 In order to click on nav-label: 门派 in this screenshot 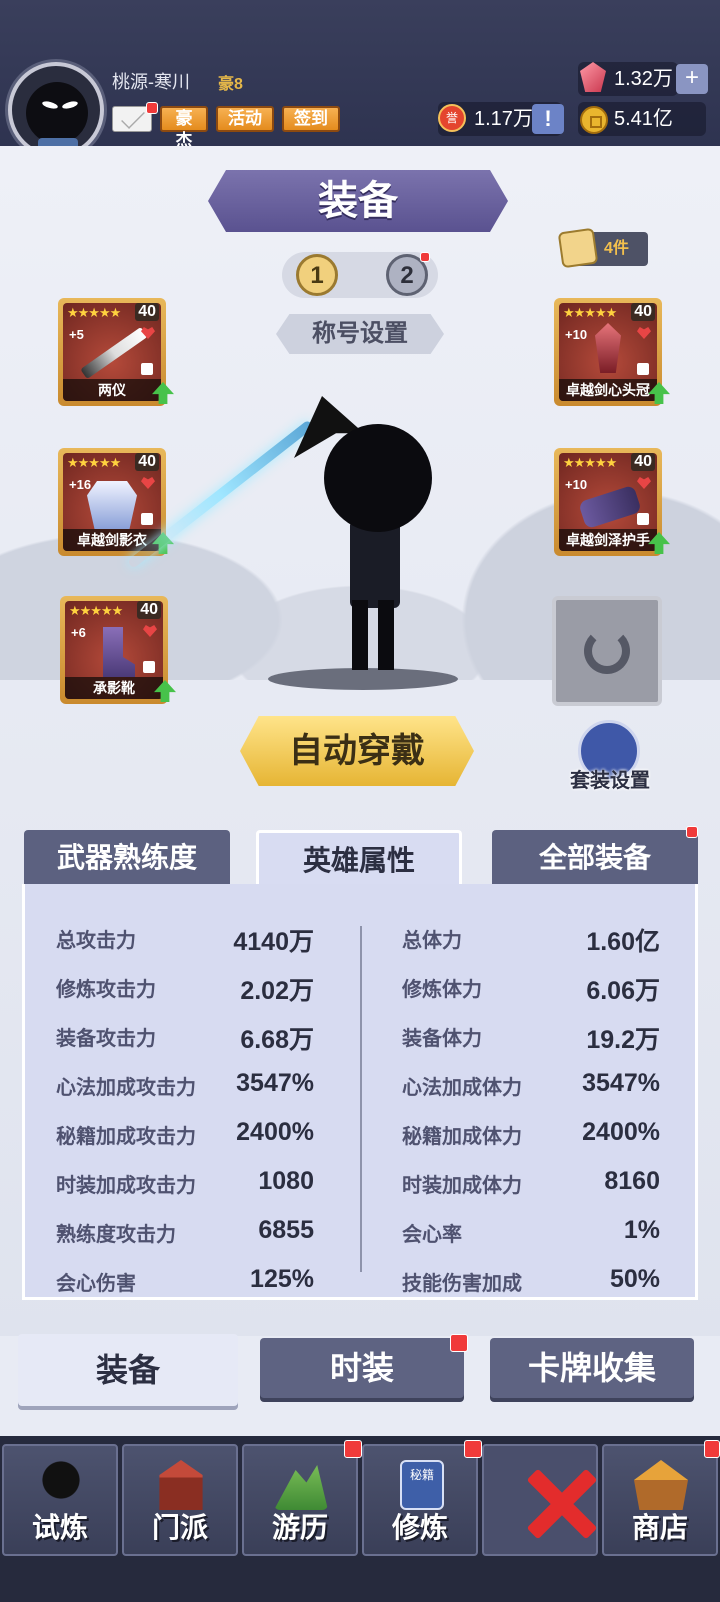, I will do `click(179, 1527)`.